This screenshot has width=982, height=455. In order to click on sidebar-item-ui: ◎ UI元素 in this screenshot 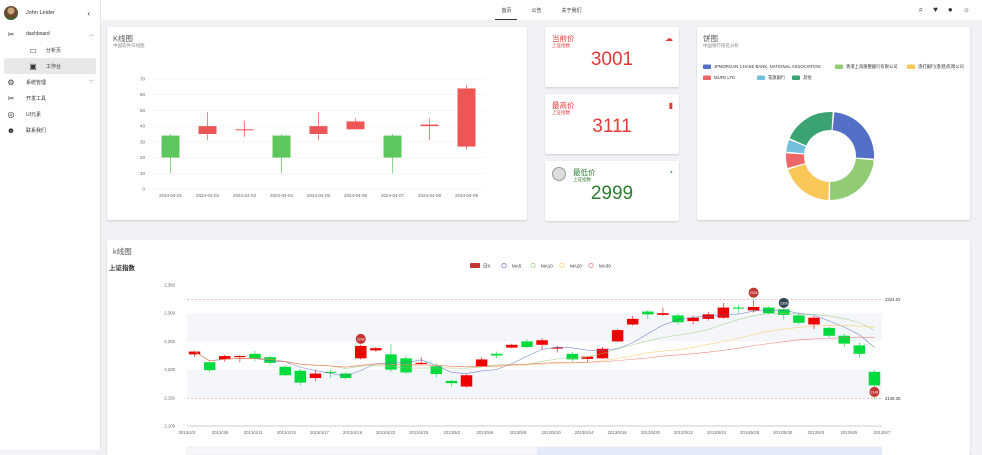, I will do `click(50, 114)`.